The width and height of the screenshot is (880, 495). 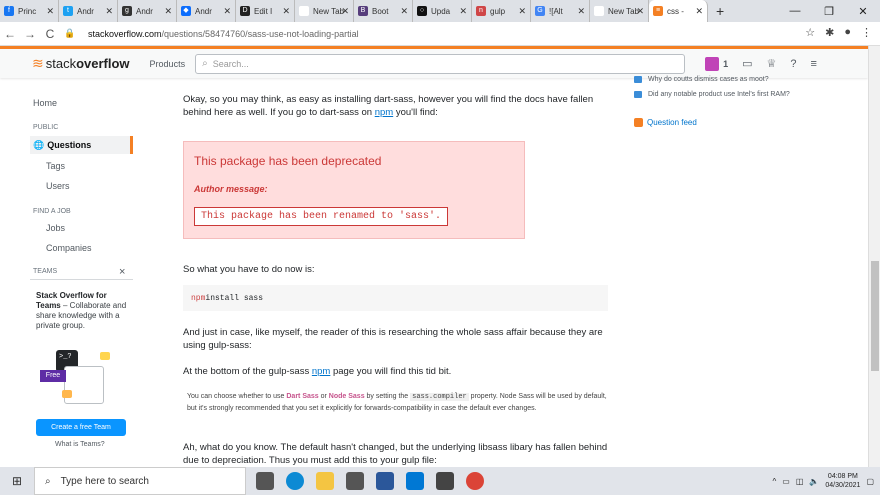 What do you see at coordinates (328, 11) in the screenshot?
I see `tab-label: New Tab` at bounding box center [328, 11].